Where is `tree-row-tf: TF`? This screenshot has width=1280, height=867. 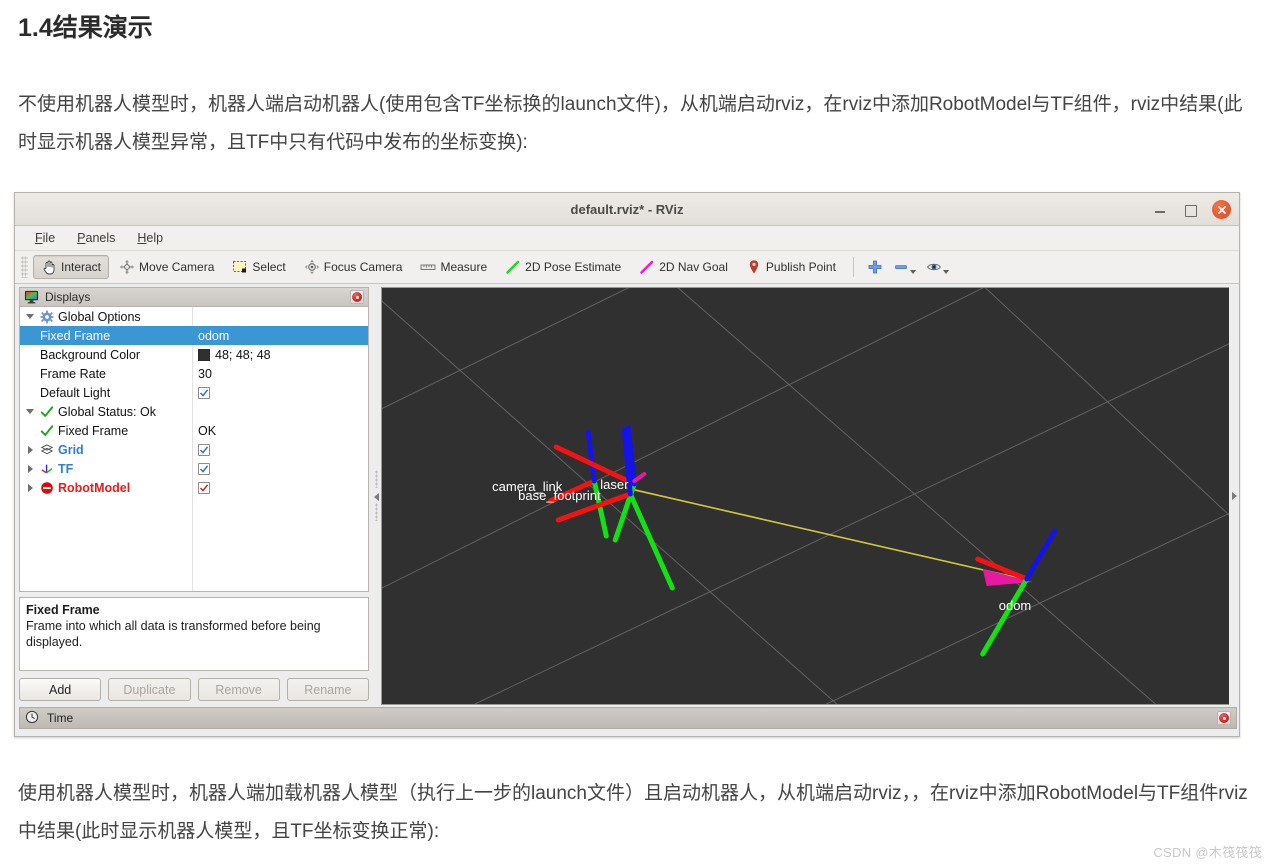
tree-row-tf: TF is located at coordinates (194, 468).